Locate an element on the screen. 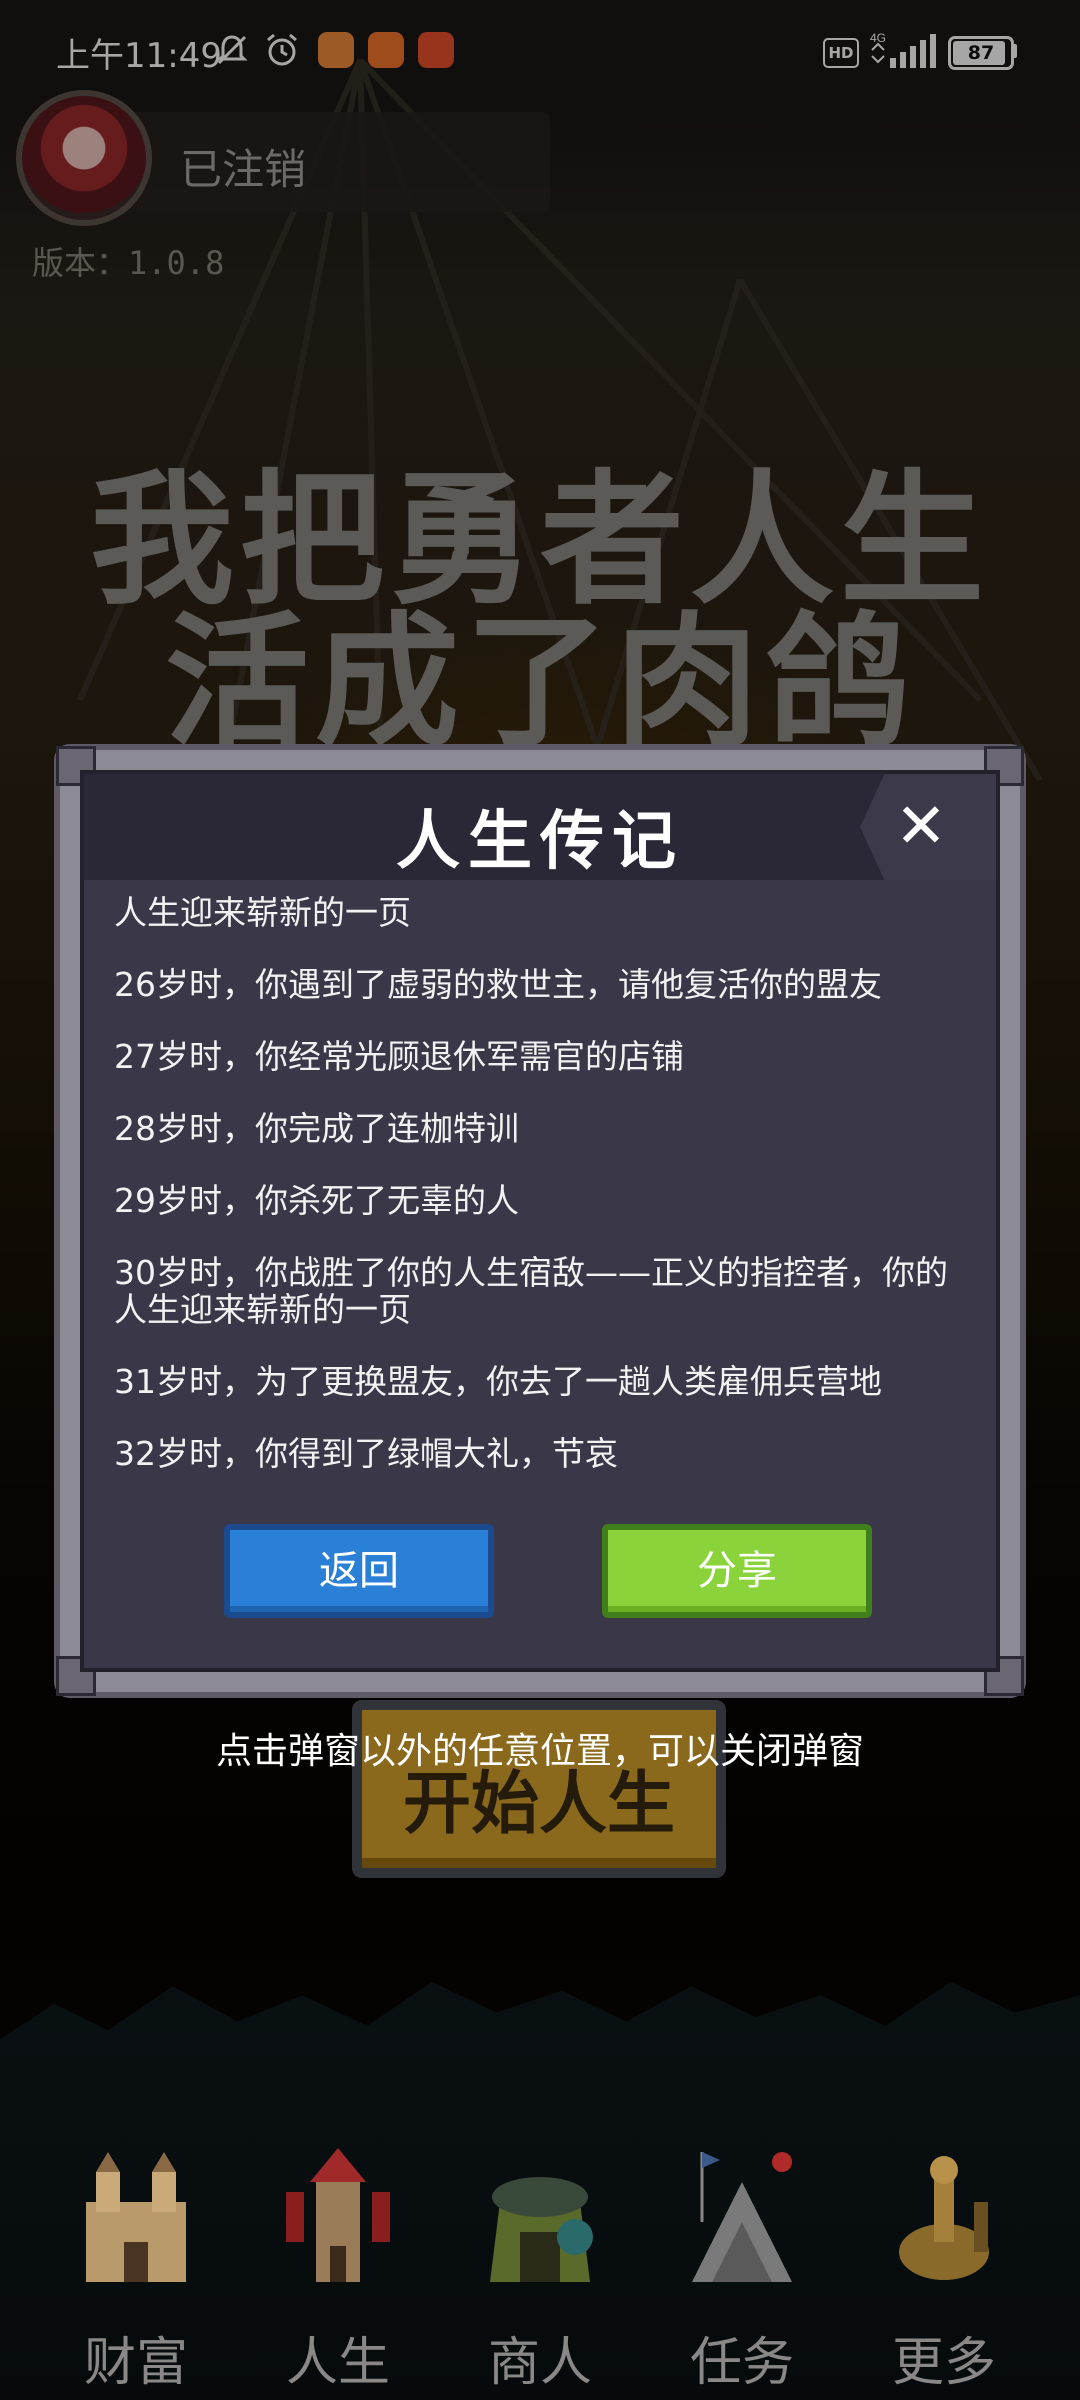  life-event-item: 27岁时，你经常光顾退休军需官的店铺 is located at coordinates (399, 1056).